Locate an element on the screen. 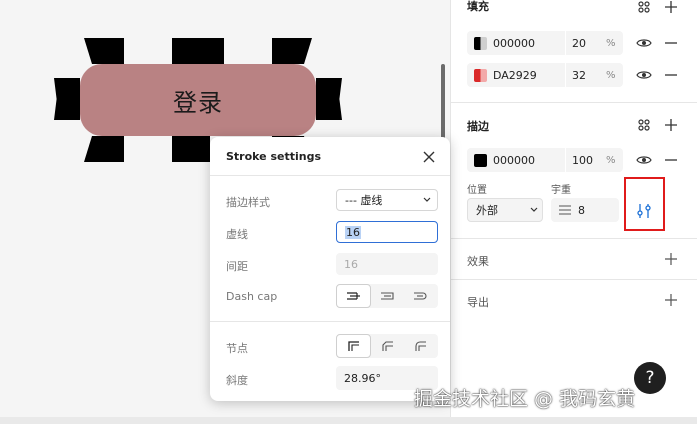  gap-input: 16 is located at coordinates (387, 264).